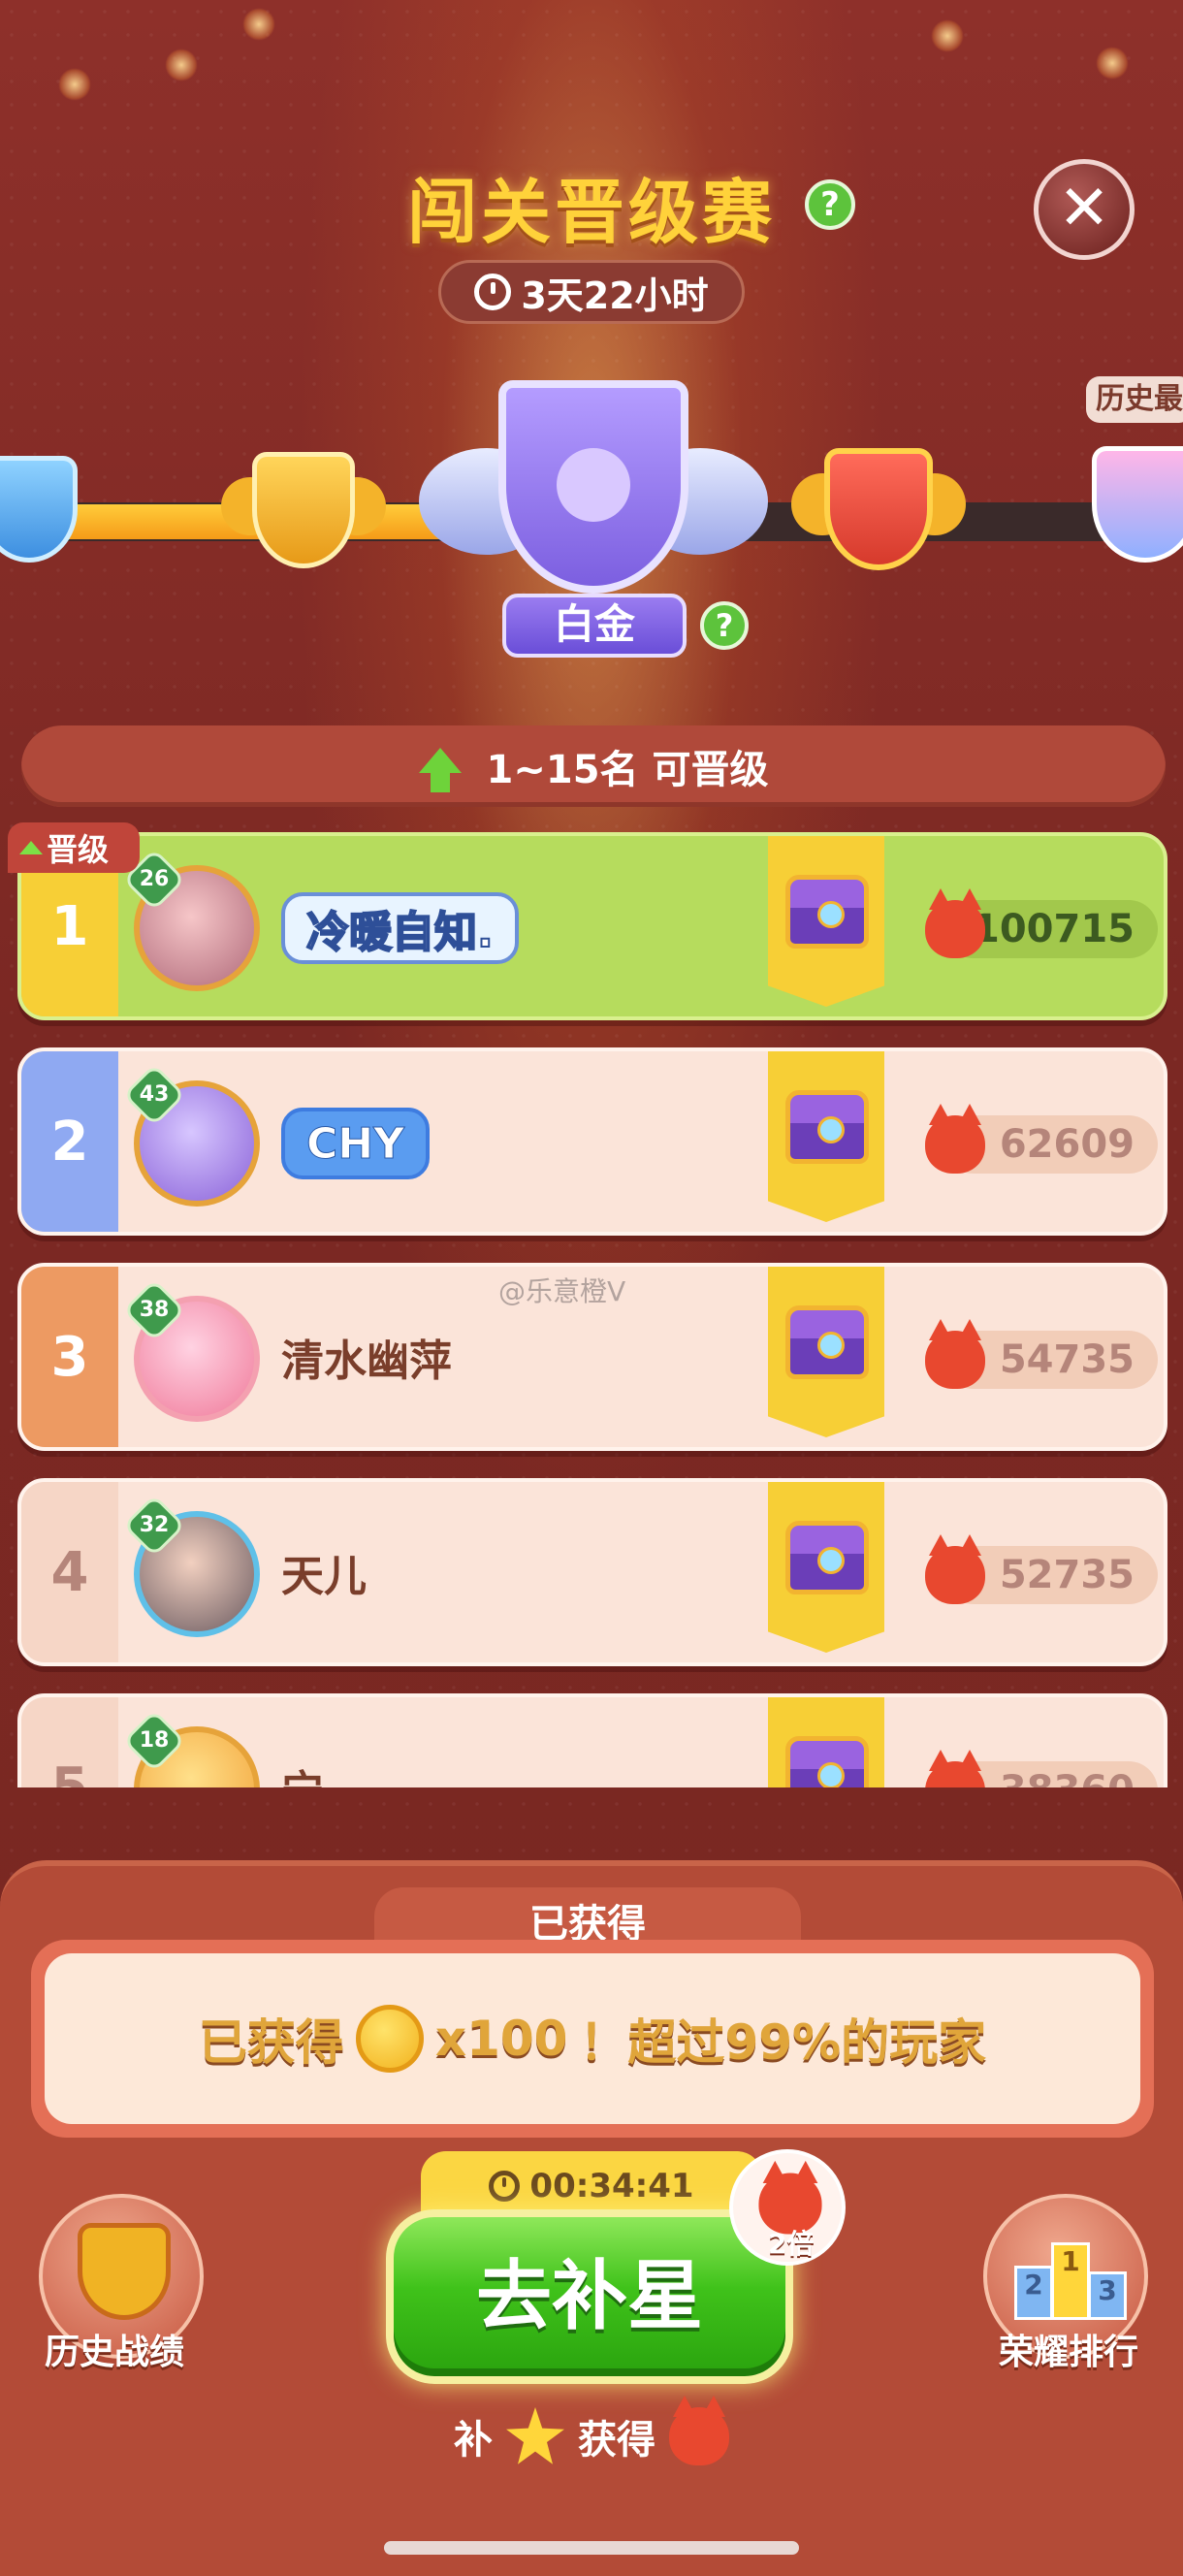 The width and height of the screenshot is (1183, 2576). Describe the element at coordinates (1107, 2295) in the screenshot. I see `podium-icon: 3` at that location.